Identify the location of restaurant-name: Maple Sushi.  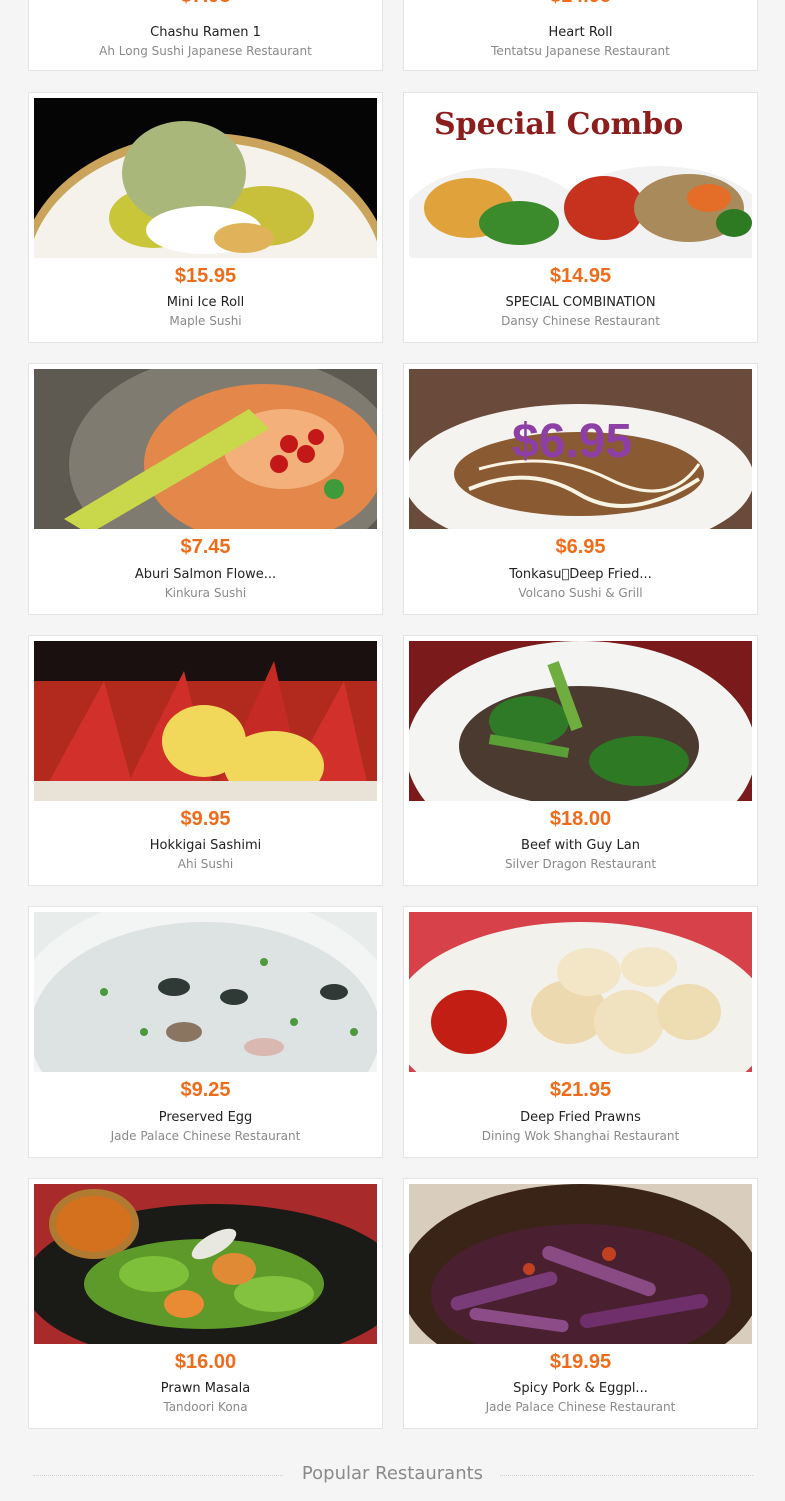
(205, 321).